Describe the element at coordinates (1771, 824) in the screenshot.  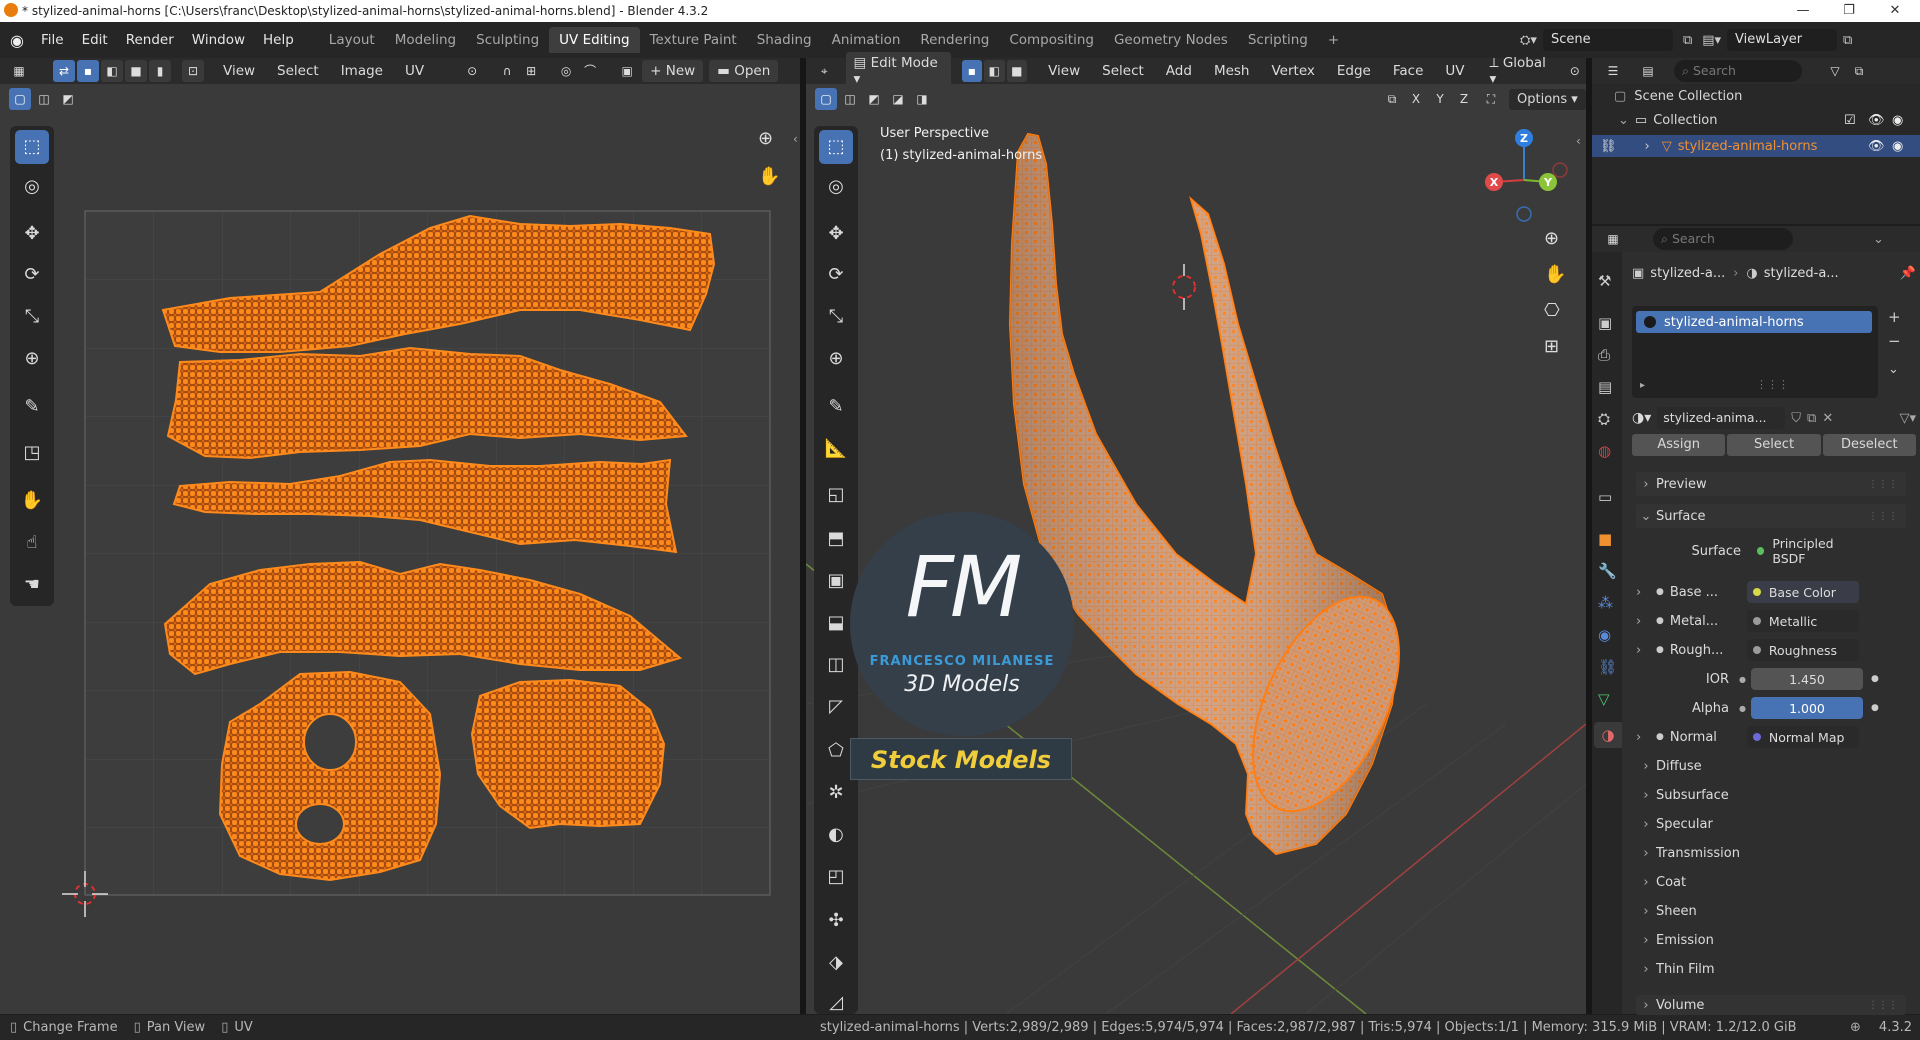
I see `specular-section: › Specular` at that location.